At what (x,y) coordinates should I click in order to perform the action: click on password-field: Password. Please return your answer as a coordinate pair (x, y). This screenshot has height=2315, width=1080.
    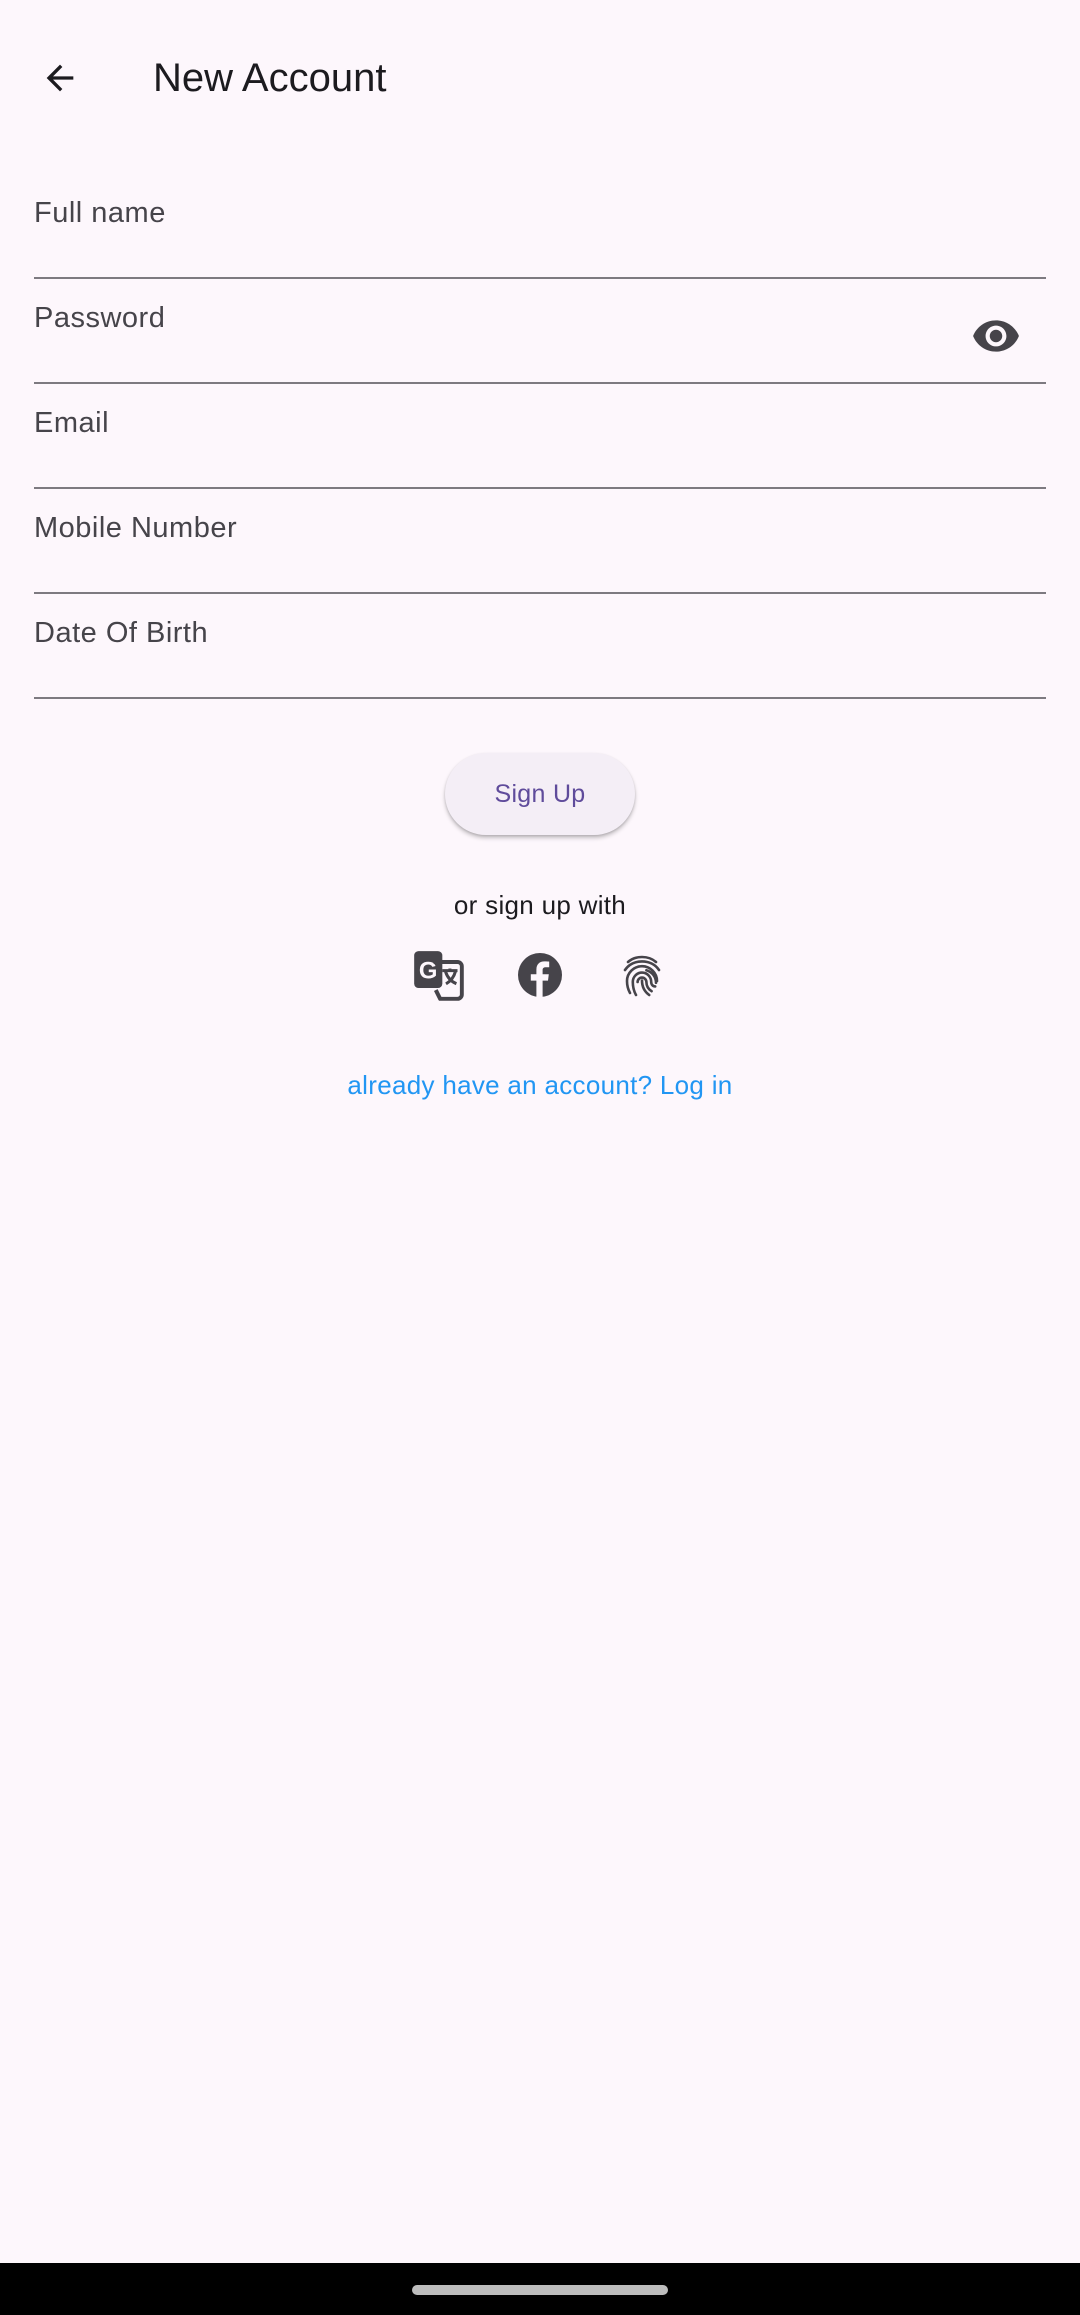
    Looking at the image, I should click on (540, 332).